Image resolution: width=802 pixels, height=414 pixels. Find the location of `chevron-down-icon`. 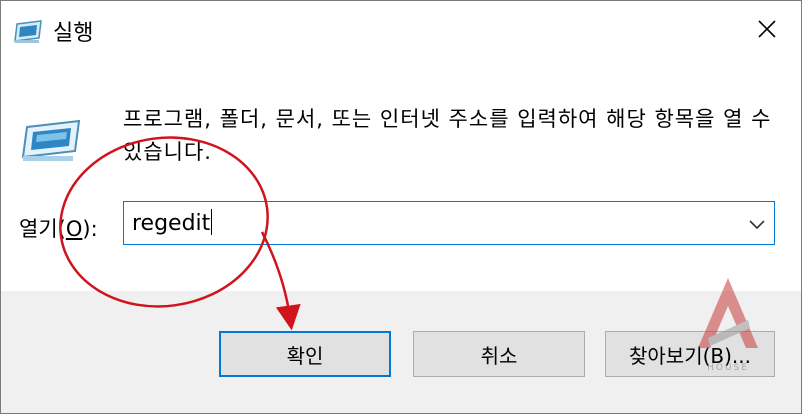

chevron-down-icon is located at coordinates (757, 225).